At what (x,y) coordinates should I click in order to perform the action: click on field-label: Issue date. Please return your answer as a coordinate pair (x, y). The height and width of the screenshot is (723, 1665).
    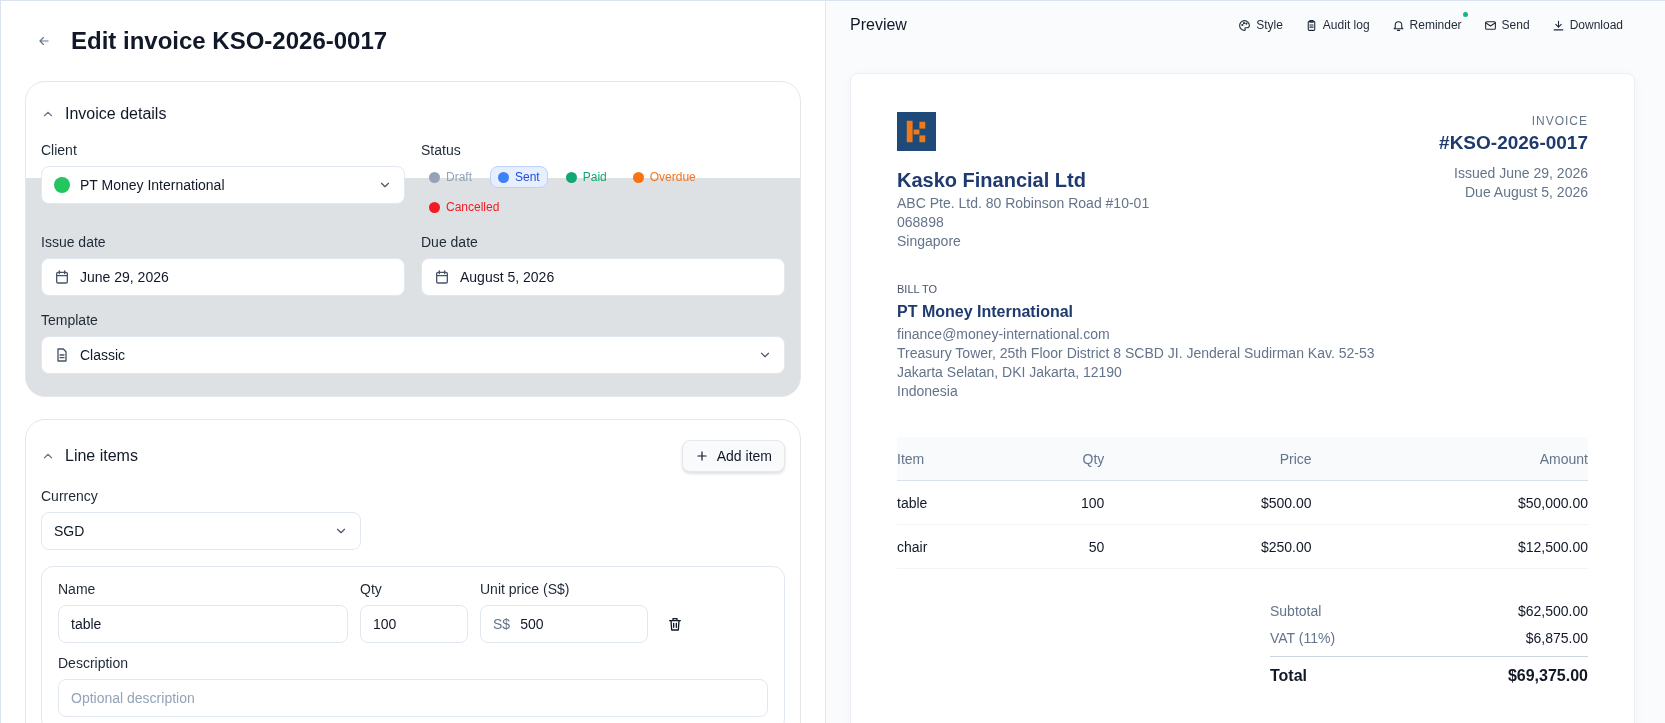
    Looking at the image, I should click on (74, 242).